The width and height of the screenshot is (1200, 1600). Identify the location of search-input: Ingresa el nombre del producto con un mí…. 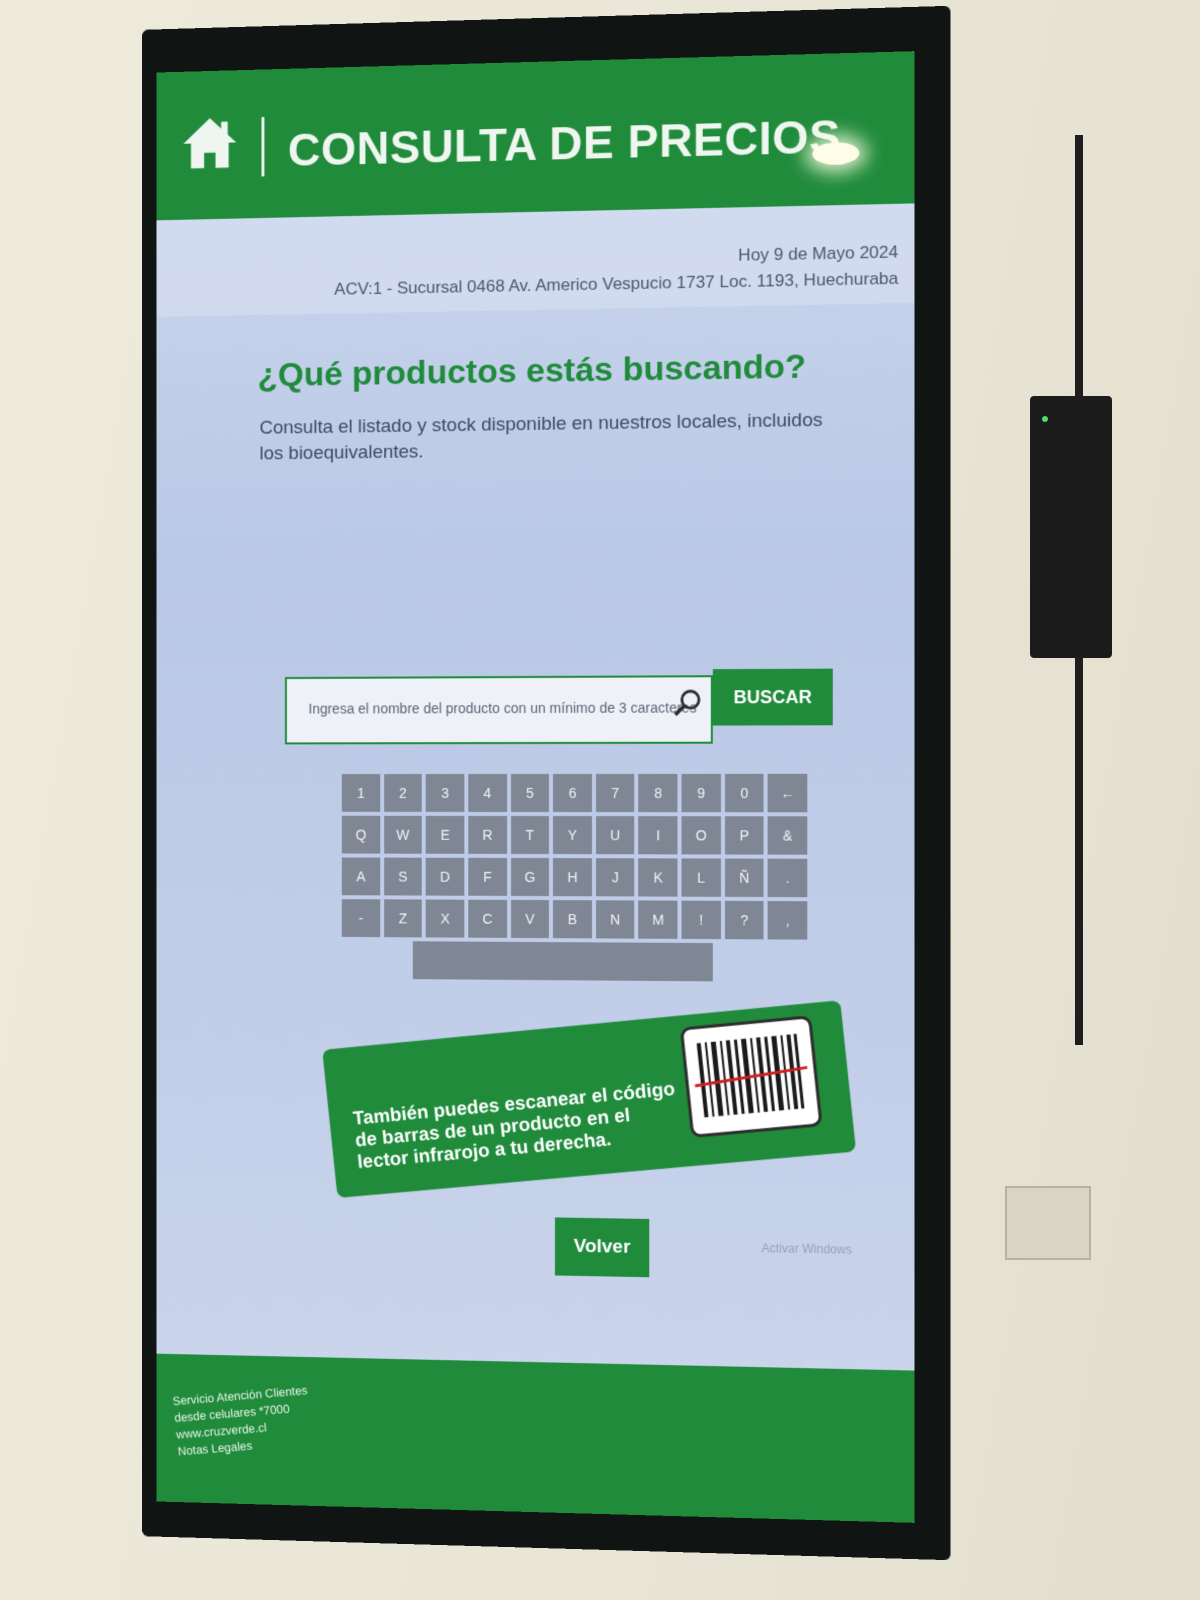
(498, 710).